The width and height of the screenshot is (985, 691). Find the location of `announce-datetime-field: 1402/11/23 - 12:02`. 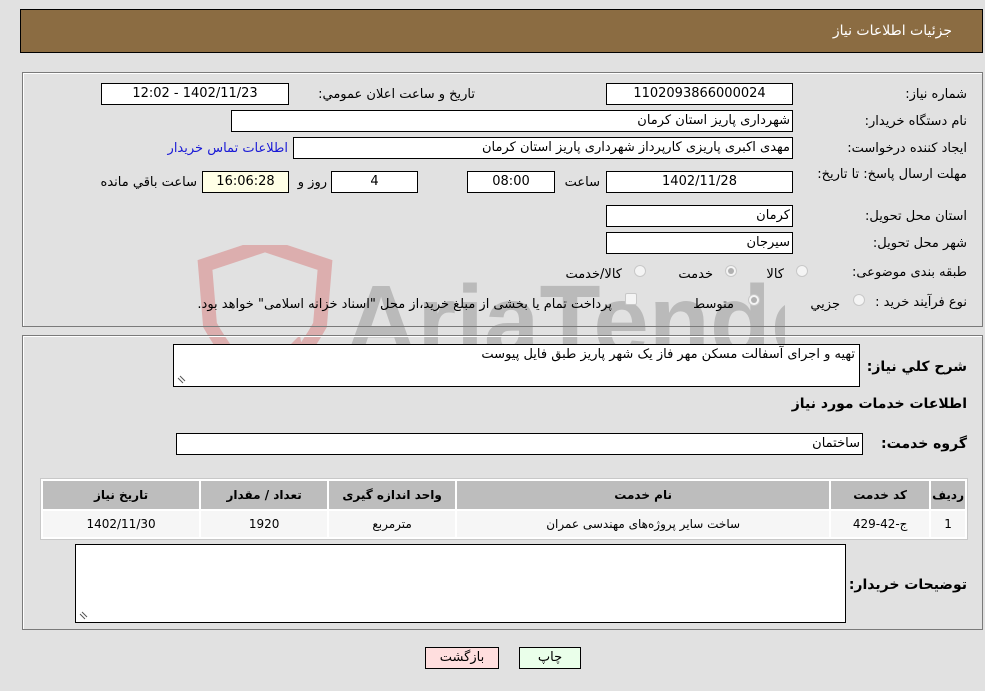

announce-datetime-field: 1402/11/23 - 12:02 is located at coordinates (195, 94).